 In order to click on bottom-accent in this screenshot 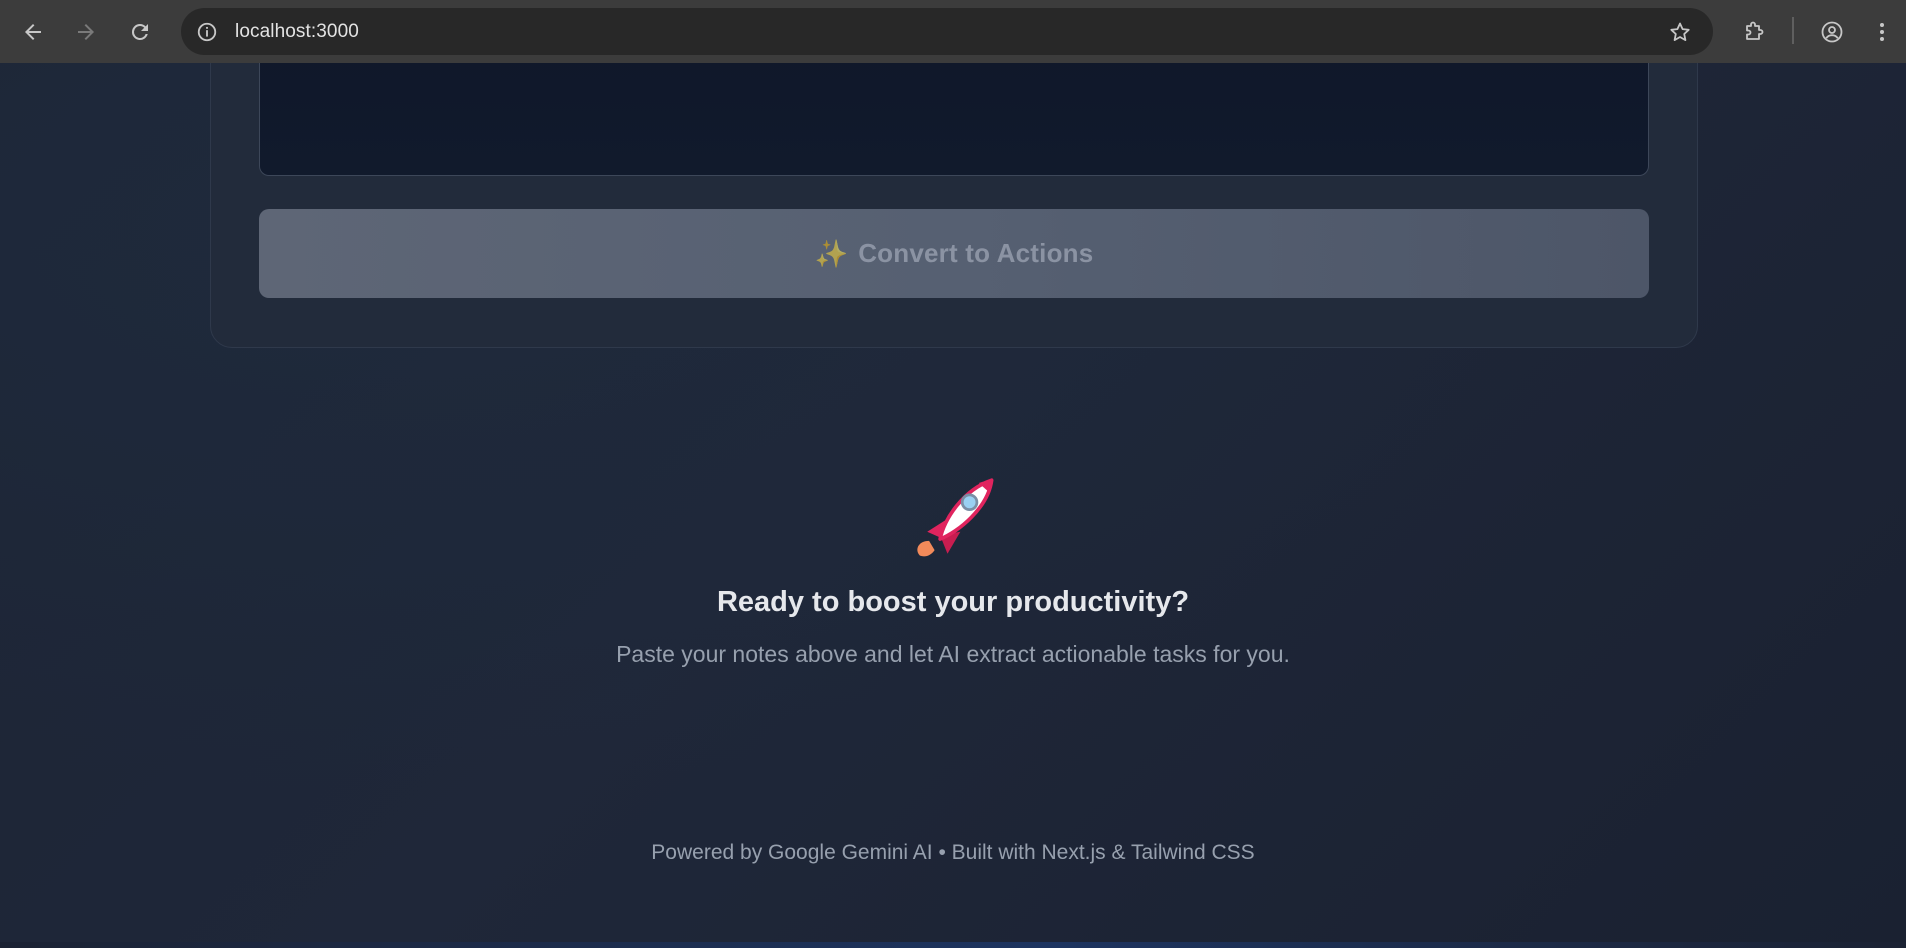, I will do `click(953, 945)`.